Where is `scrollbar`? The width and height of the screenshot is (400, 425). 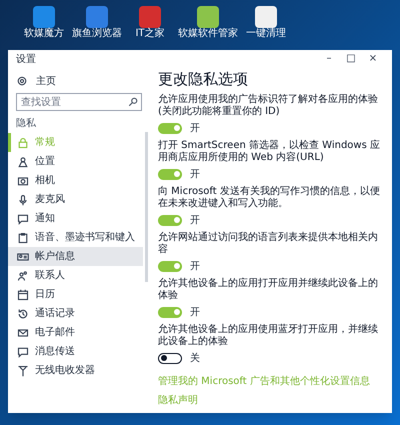
scrollbar is located at coordinates (146, 207).